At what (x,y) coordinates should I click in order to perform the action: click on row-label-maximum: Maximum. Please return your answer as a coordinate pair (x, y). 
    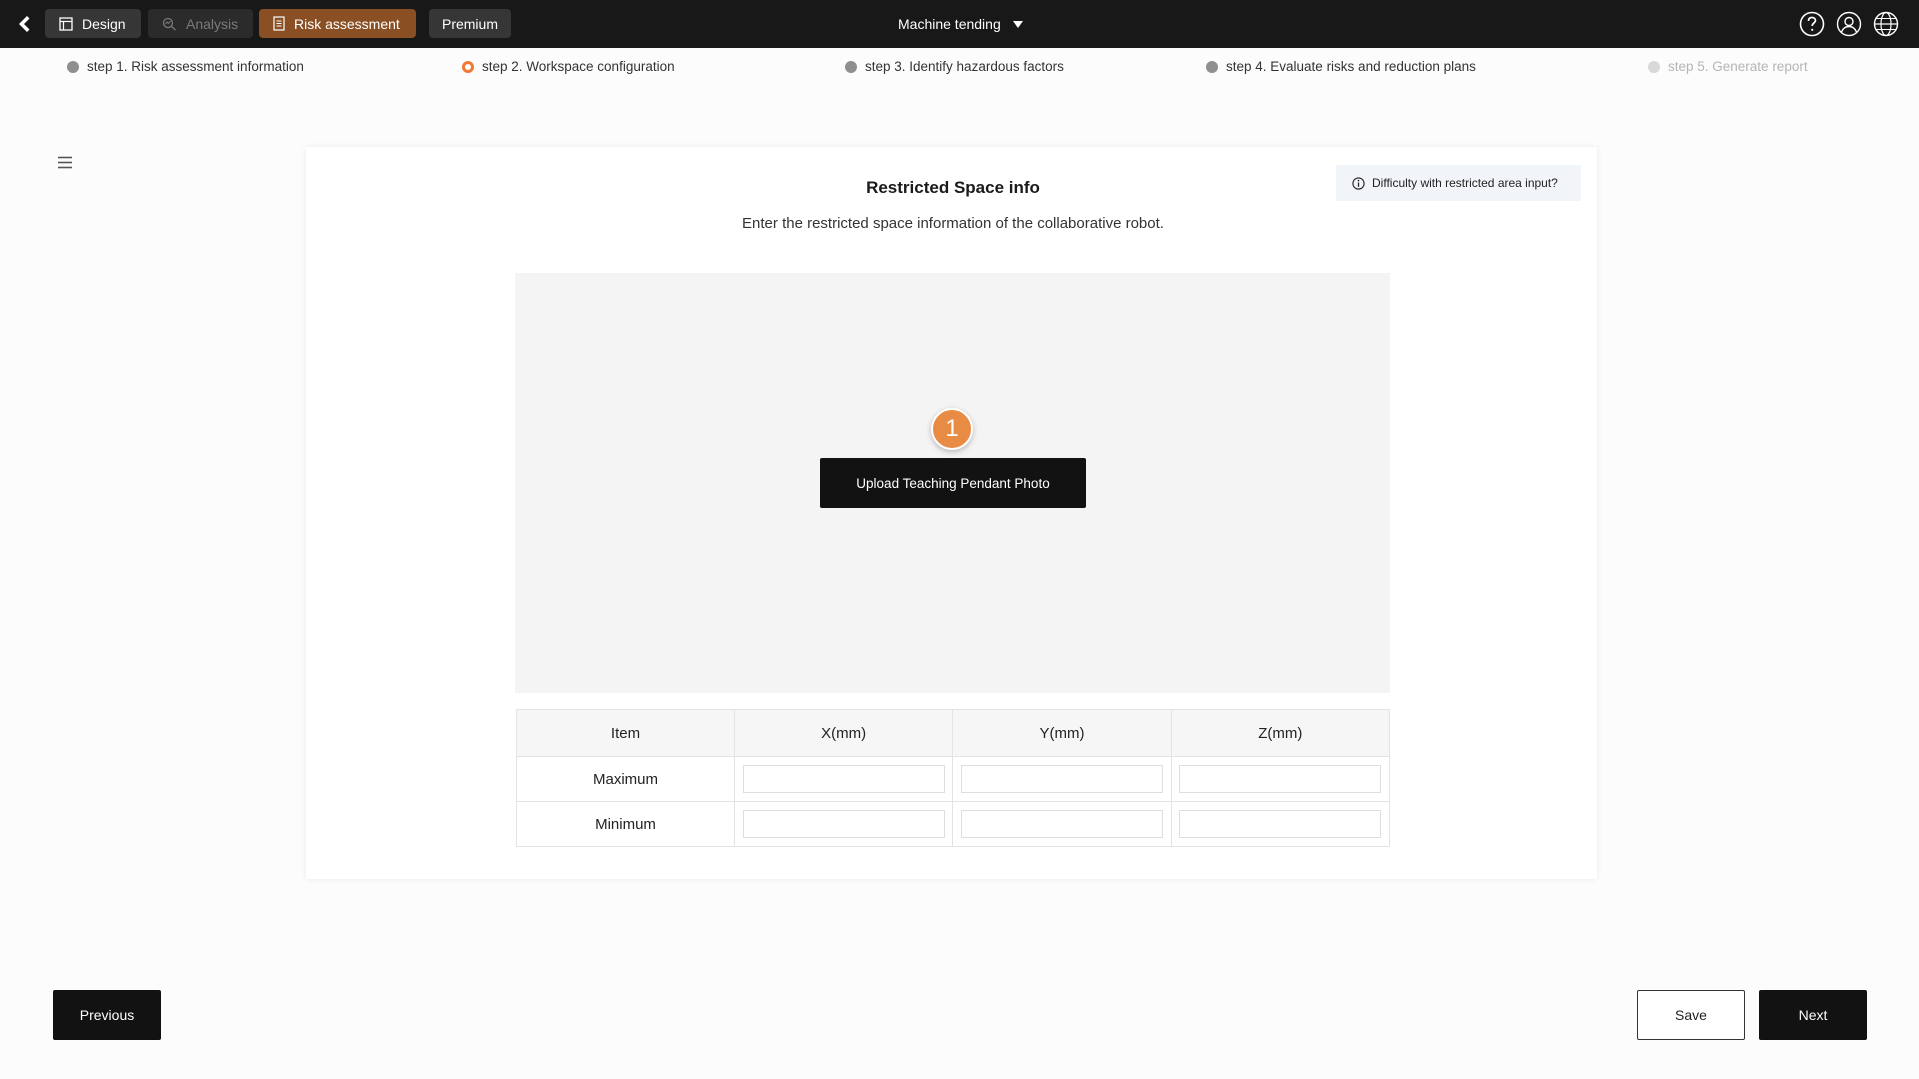
    Looking at the image, I should click on (625, 779).